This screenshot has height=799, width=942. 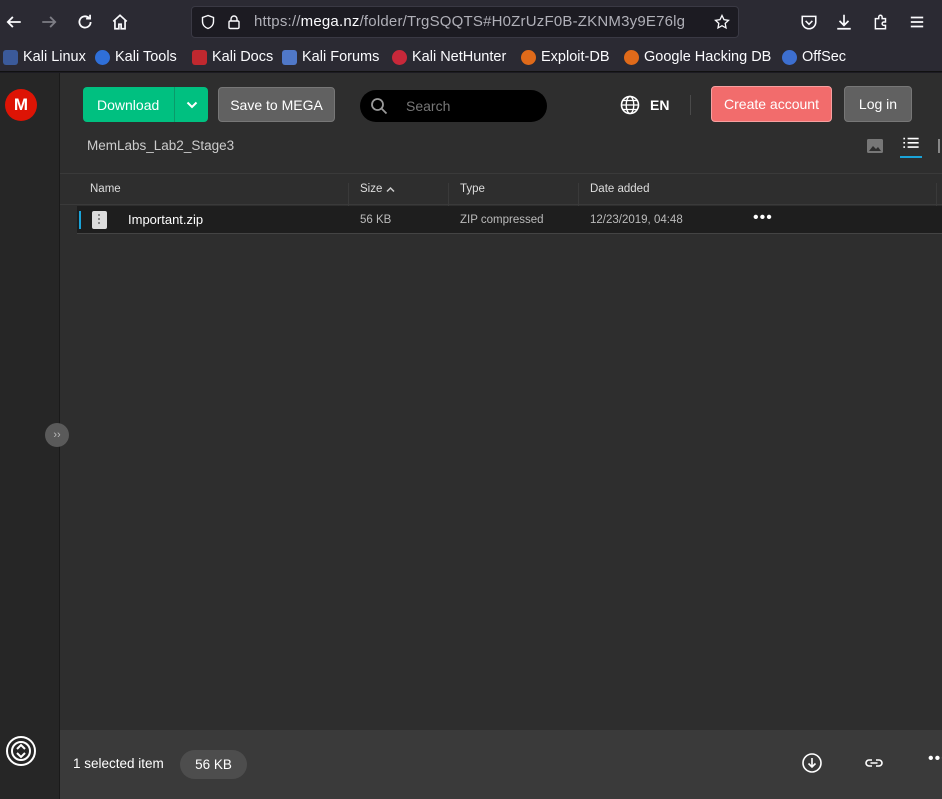 I want to click on lock-icon, so click(x=234, y=22).